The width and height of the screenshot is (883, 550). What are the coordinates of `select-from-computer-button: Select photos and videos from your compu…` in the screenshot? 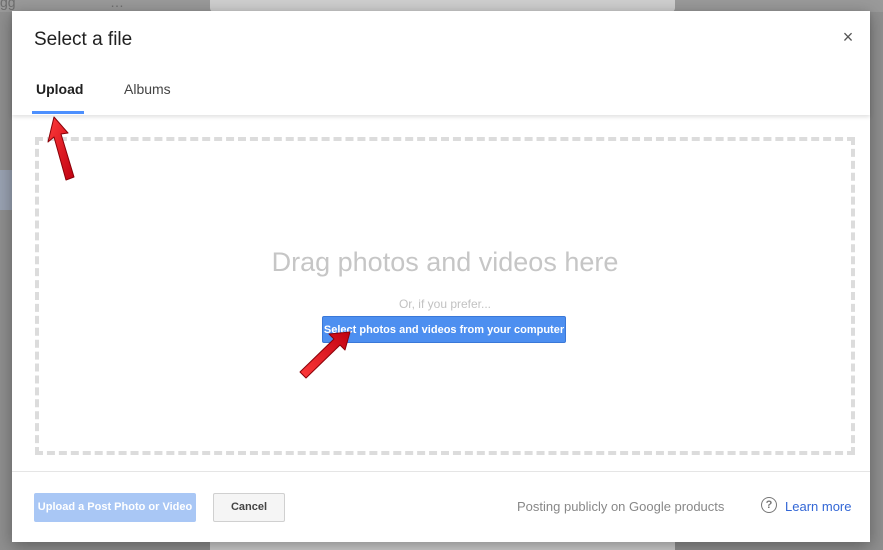 It's located at (444, 329).